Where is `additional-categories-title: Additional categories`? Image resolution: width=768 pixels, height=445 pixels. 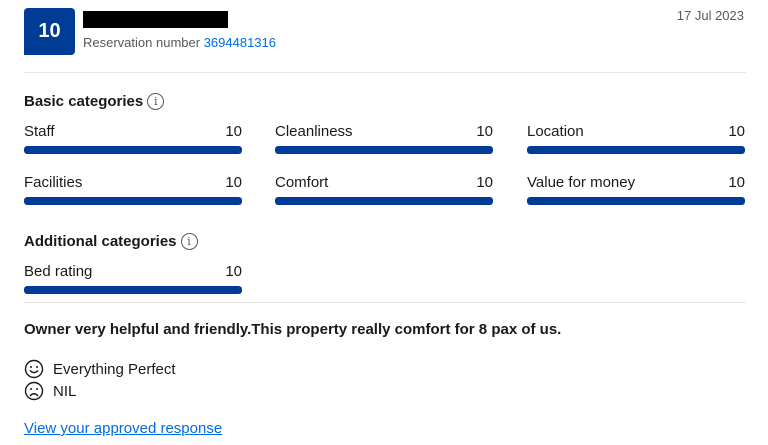
additional-categories-title: Additional categories is located at coordinates (100, 241).